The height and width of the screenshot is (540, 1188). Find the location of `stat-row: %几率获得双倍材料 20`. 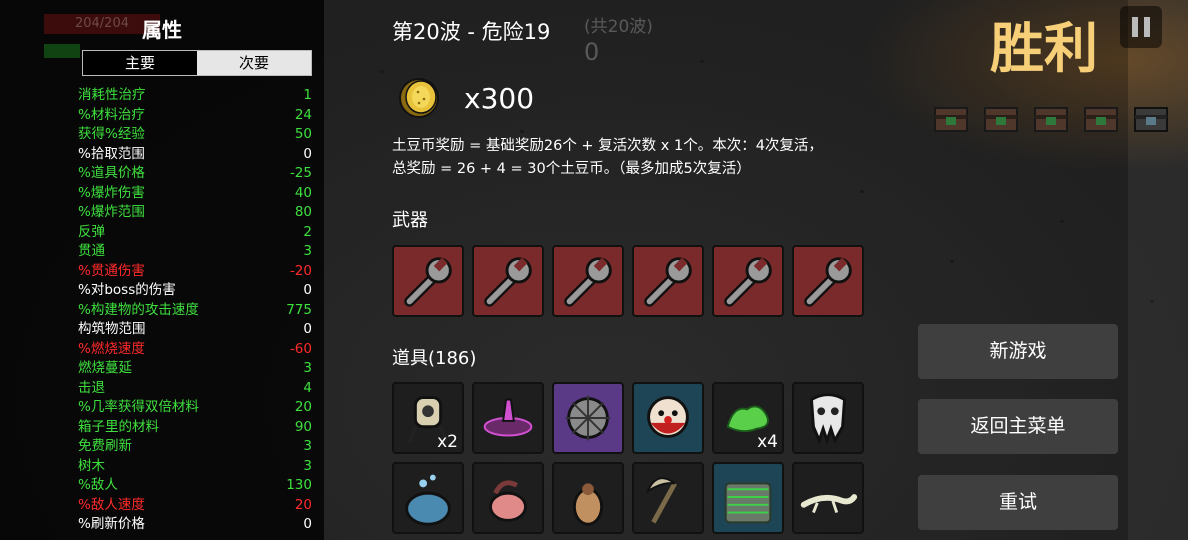

stat-row: %几率获得双倍材料 20 is located at coordinates (195, 408).